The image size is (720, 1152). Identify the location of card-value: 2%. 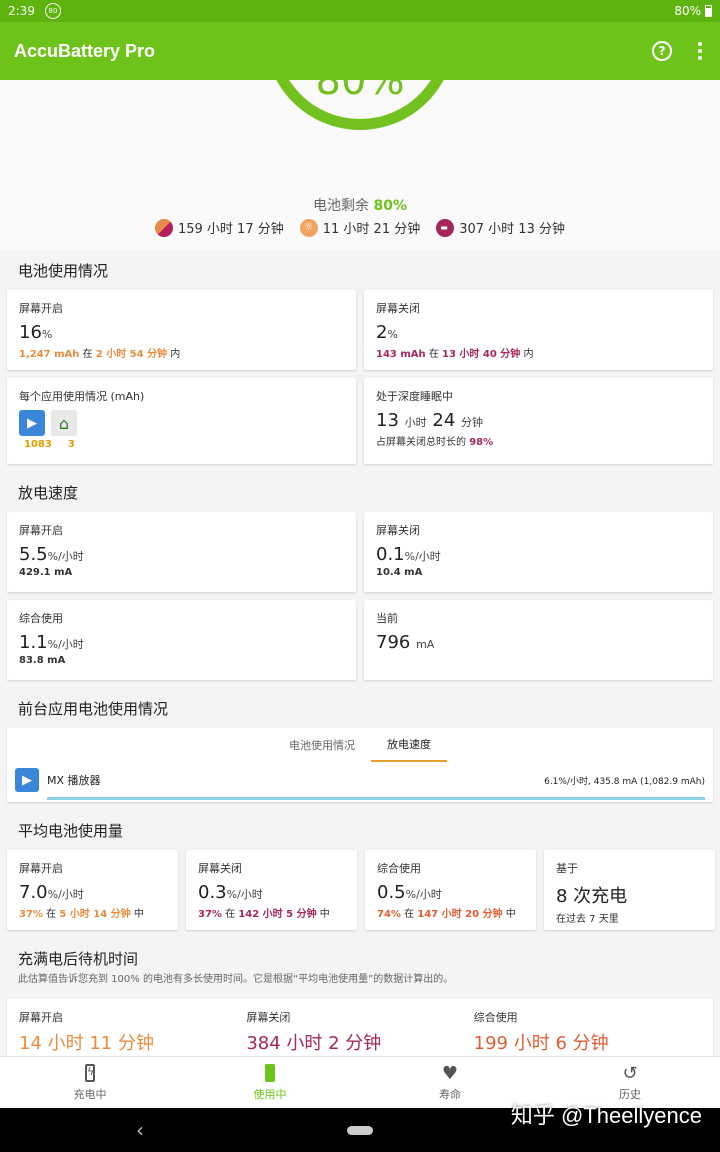
(387, 332).